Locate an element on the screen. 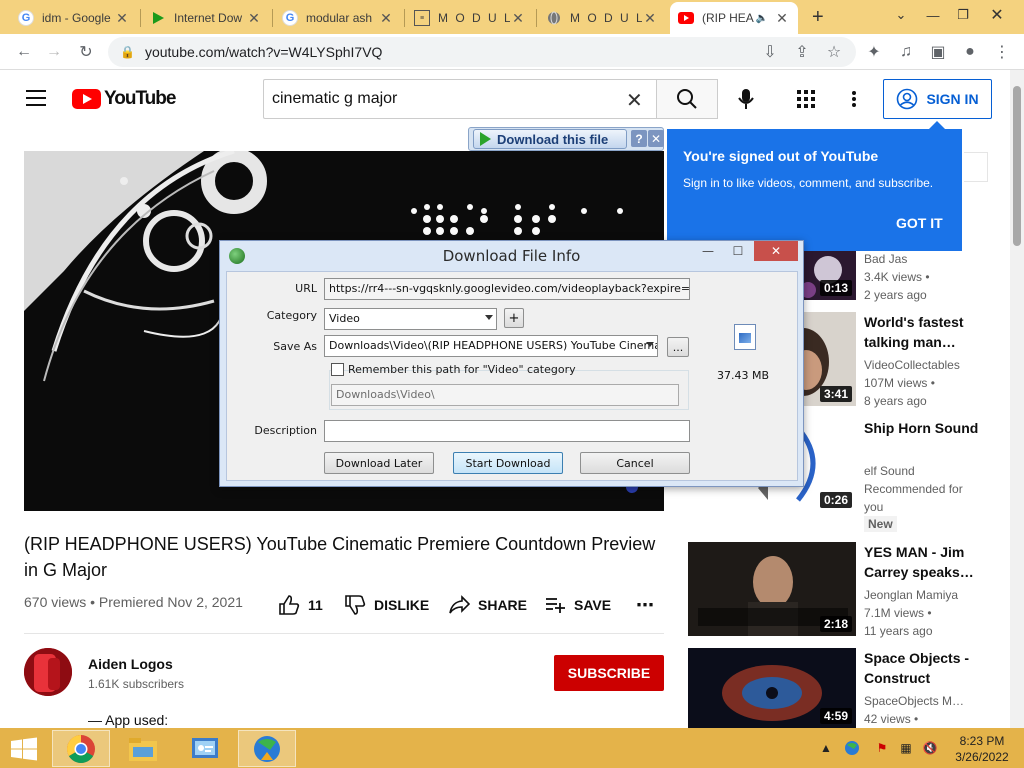 Image resolution: width=1024 pixels, height=768 pixels. category-select: Video is located at coordinates (410, 319).